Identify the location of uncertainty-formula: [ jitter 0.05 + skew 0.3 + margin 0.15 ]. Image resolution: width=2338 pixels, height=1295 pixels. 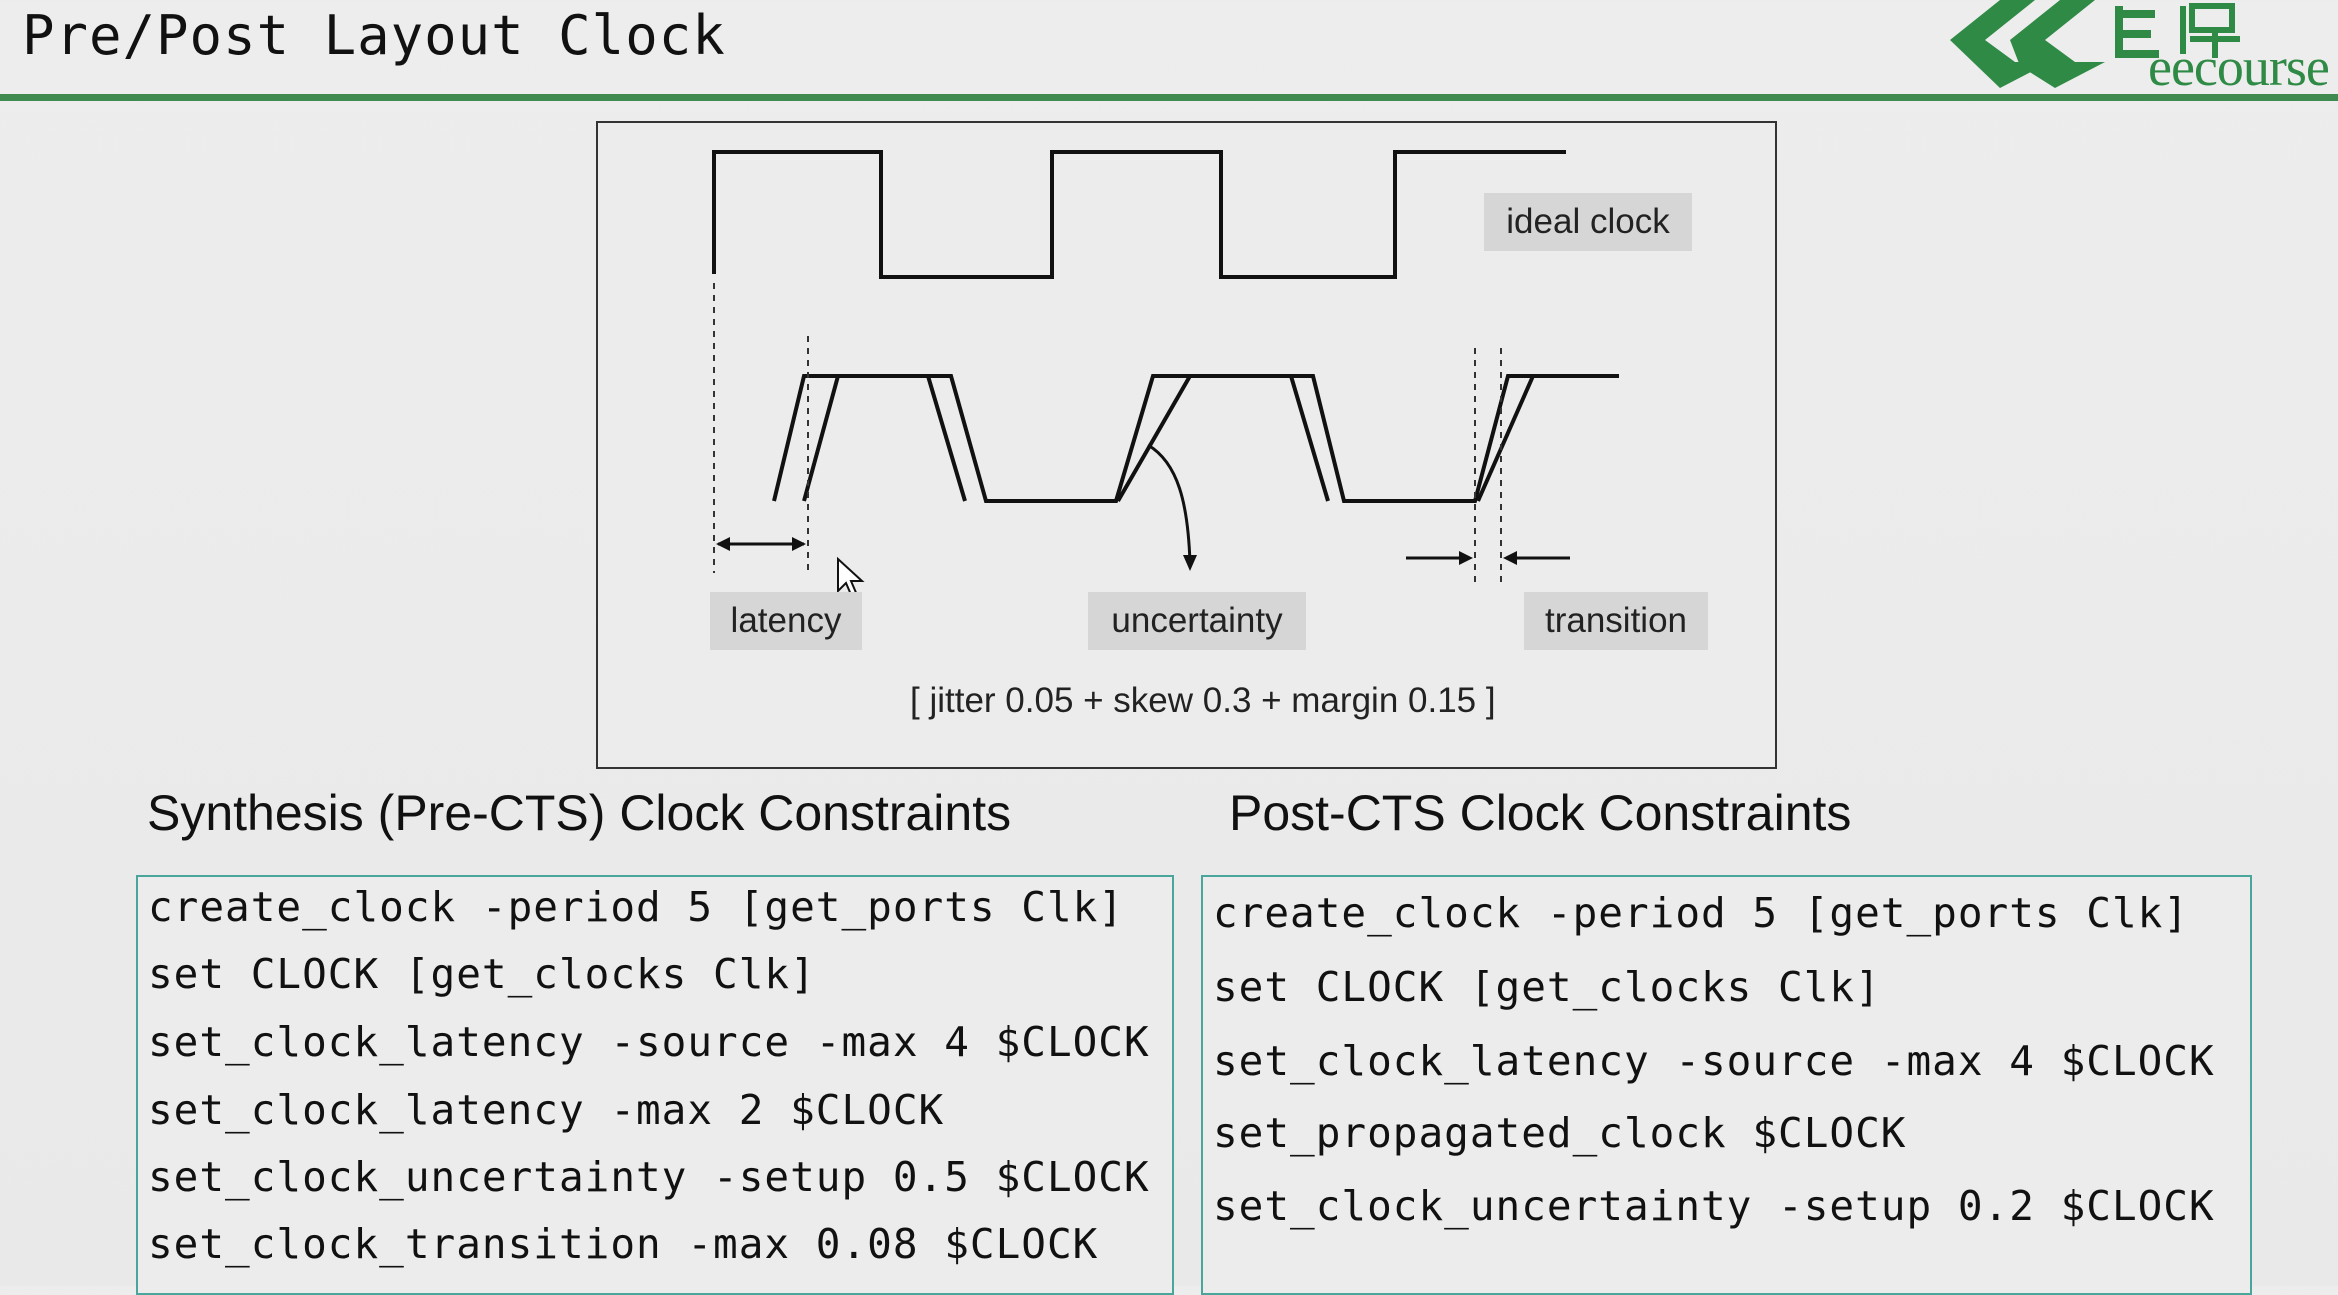
(1203, 700).